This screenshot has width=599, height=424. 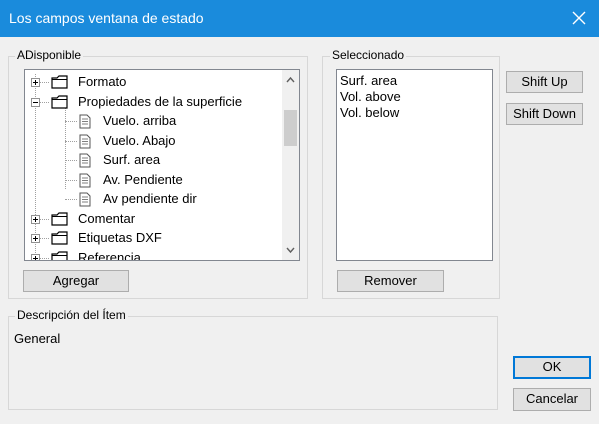 What do you see at coordinates (140, 120) in the screenshot?
I see `tree-item-label: Vuelo. arriba` at bounding box center [140, 120].